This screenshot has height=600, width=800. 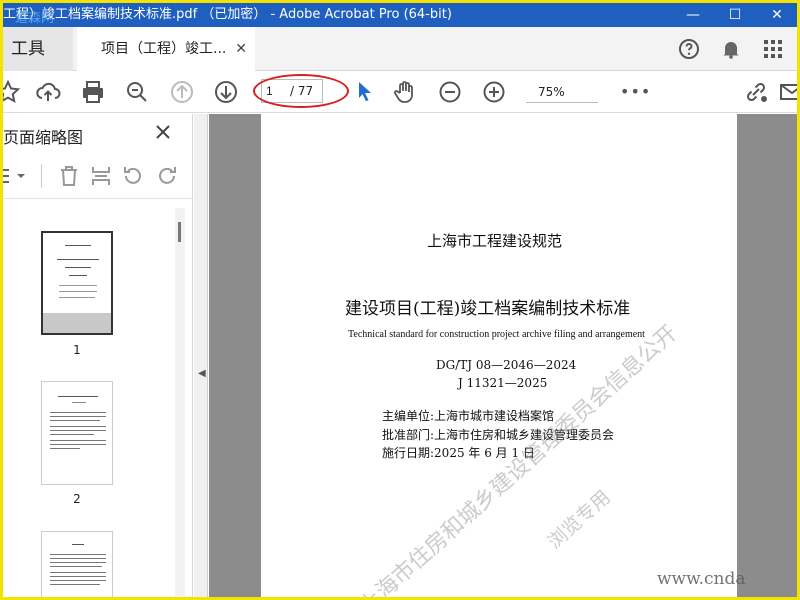 What do you see at coordinates (18, 176) in the screenshot?
I see `thumbnail-options-icon` at bounding box center [18, 176].